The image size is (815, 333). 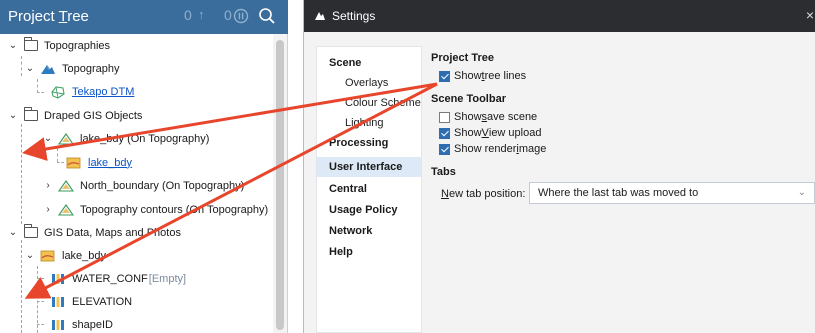 I want to click on tree-scrollbar-thumb, so click(x=280, y=185).